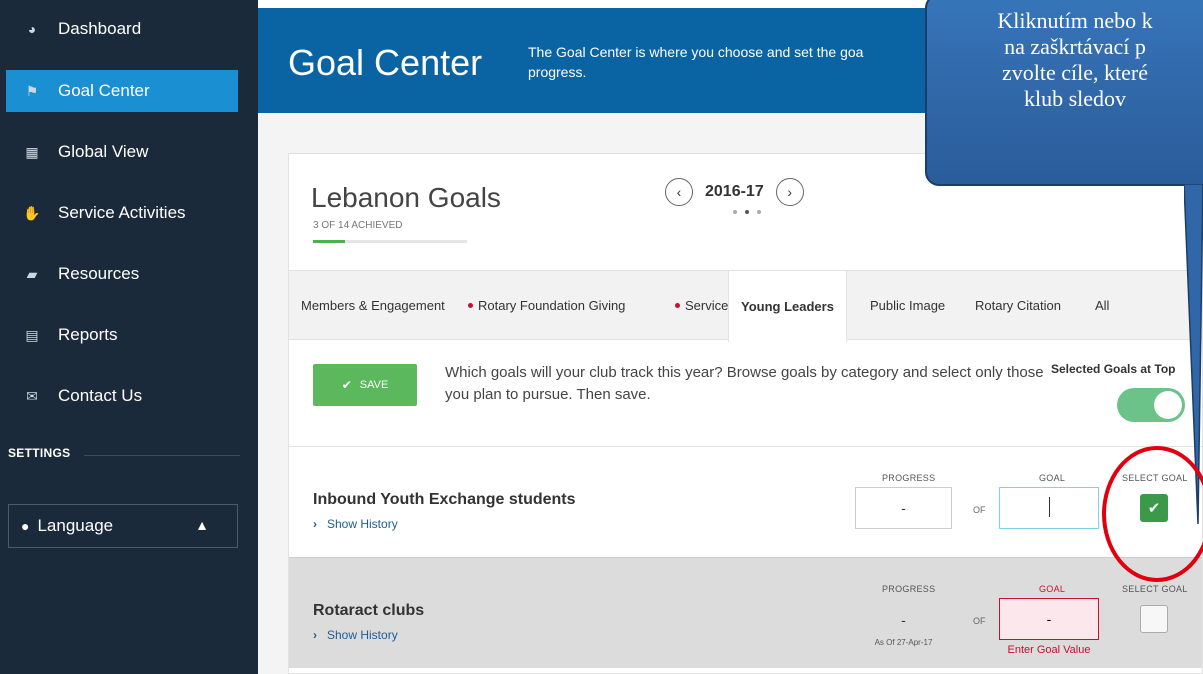 The height and width of the screenshot is (674, 1203). What do you see at coordinates (123, 526) in the screenshot?
I see `language-selector: ● Language ▲` at bounding box center [123, 526].